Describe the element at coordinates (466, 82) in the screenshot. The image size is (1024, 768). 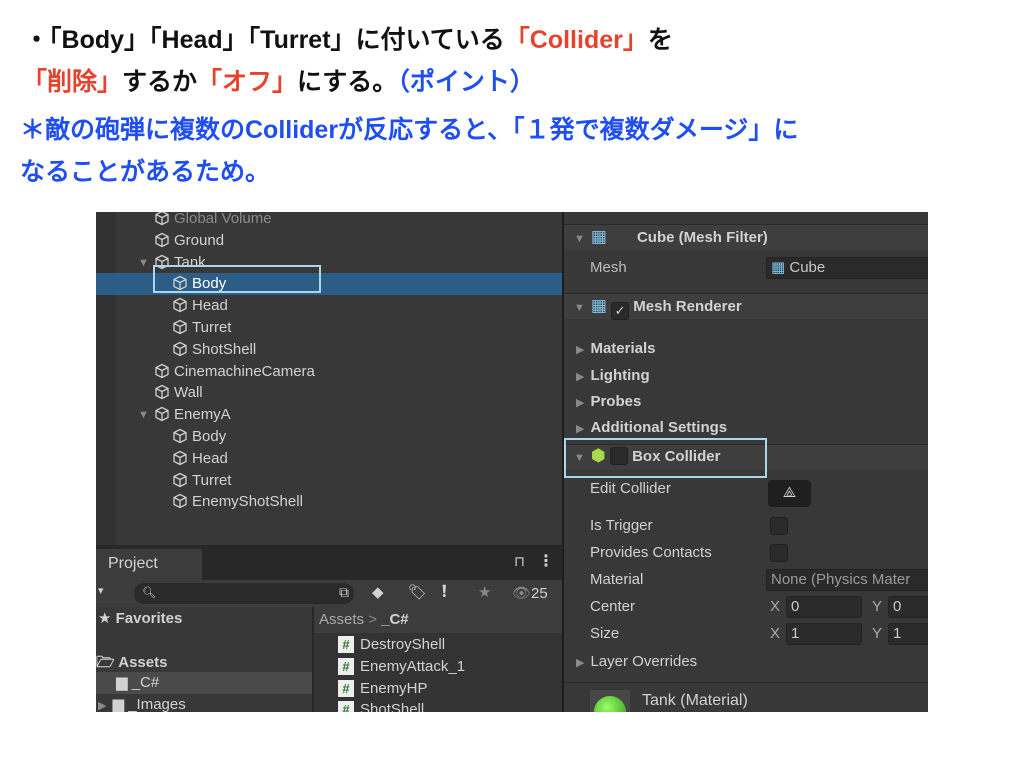
I see `point-label: （ポイント）` at that location.